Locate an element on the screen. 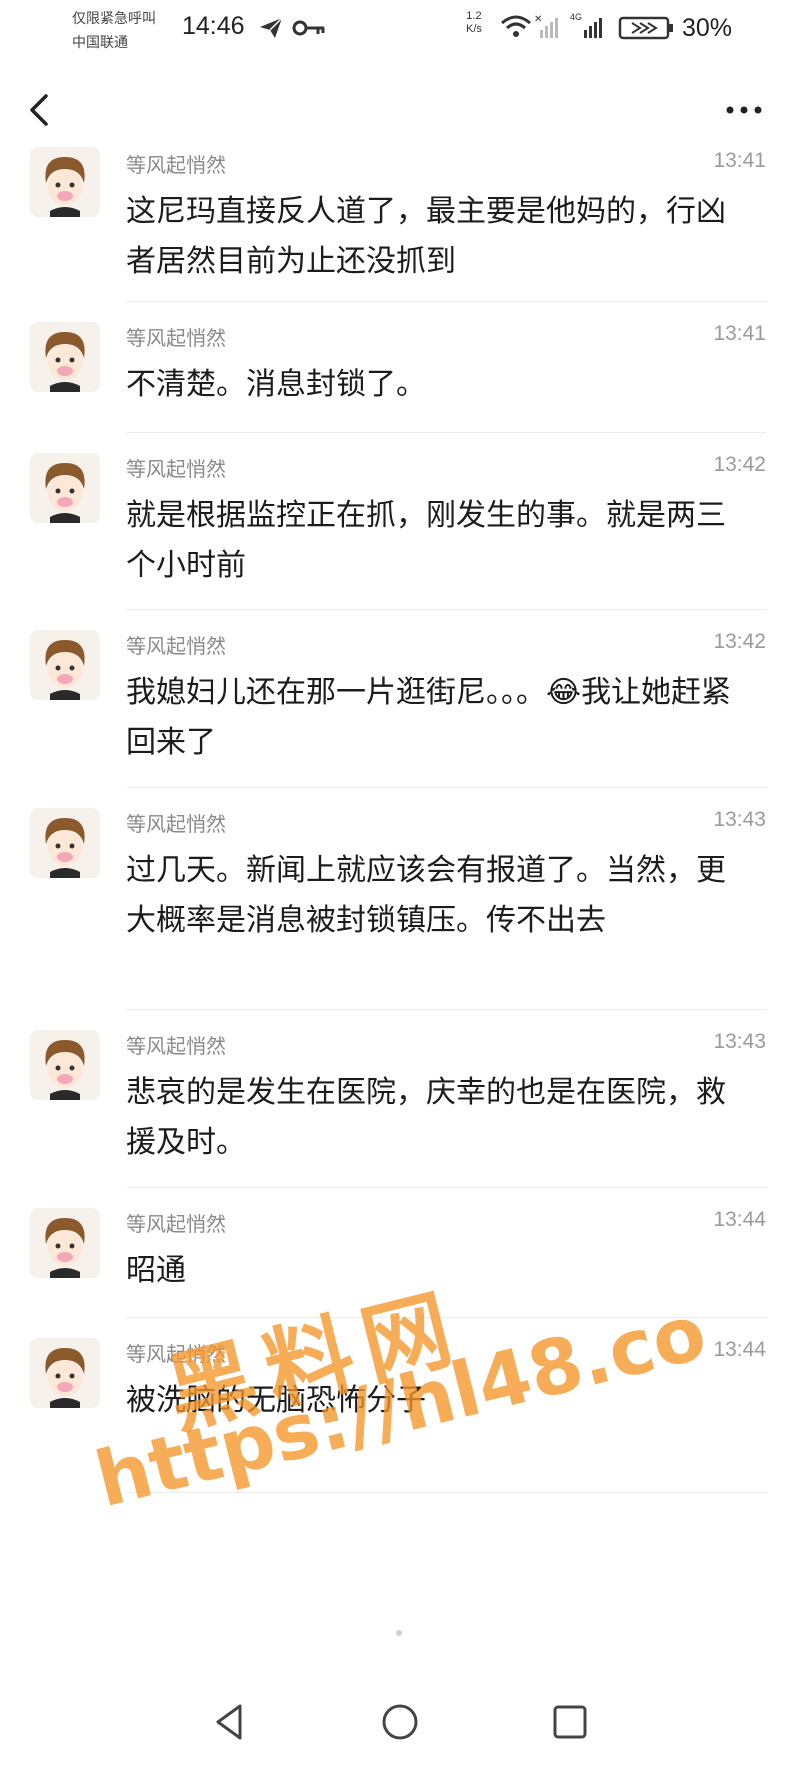  top-nav-bar is located at coordinates (400, 110).